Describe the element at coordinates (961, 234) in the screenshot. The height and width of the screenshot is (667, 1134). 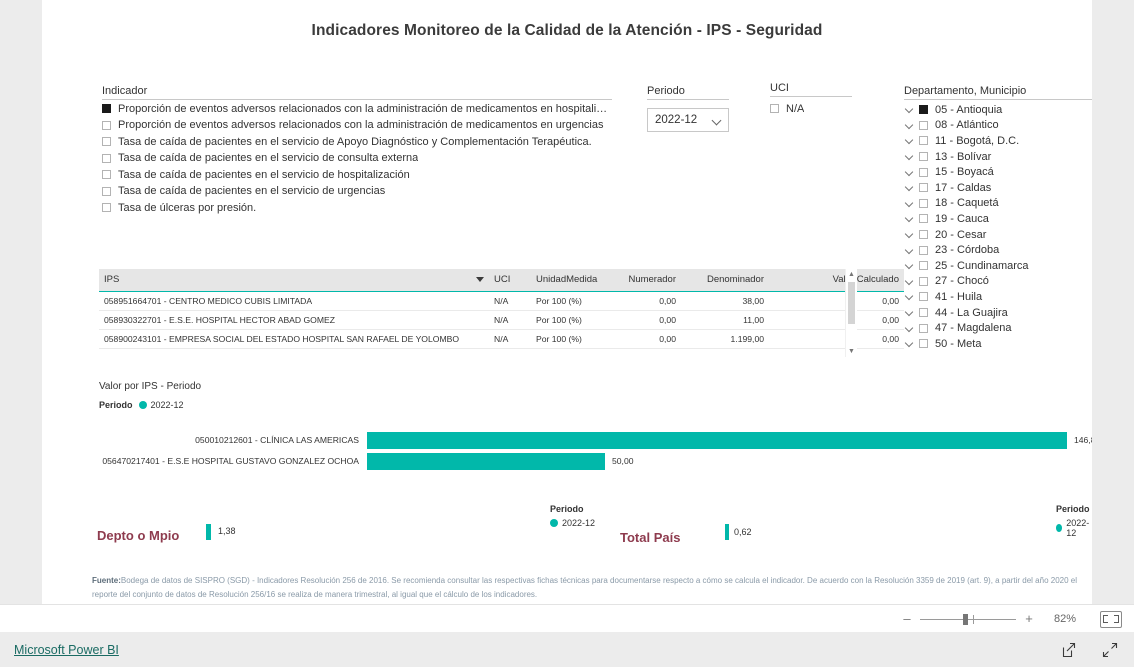
I see `departamento-item-label: 20 - Cesar` at that location.